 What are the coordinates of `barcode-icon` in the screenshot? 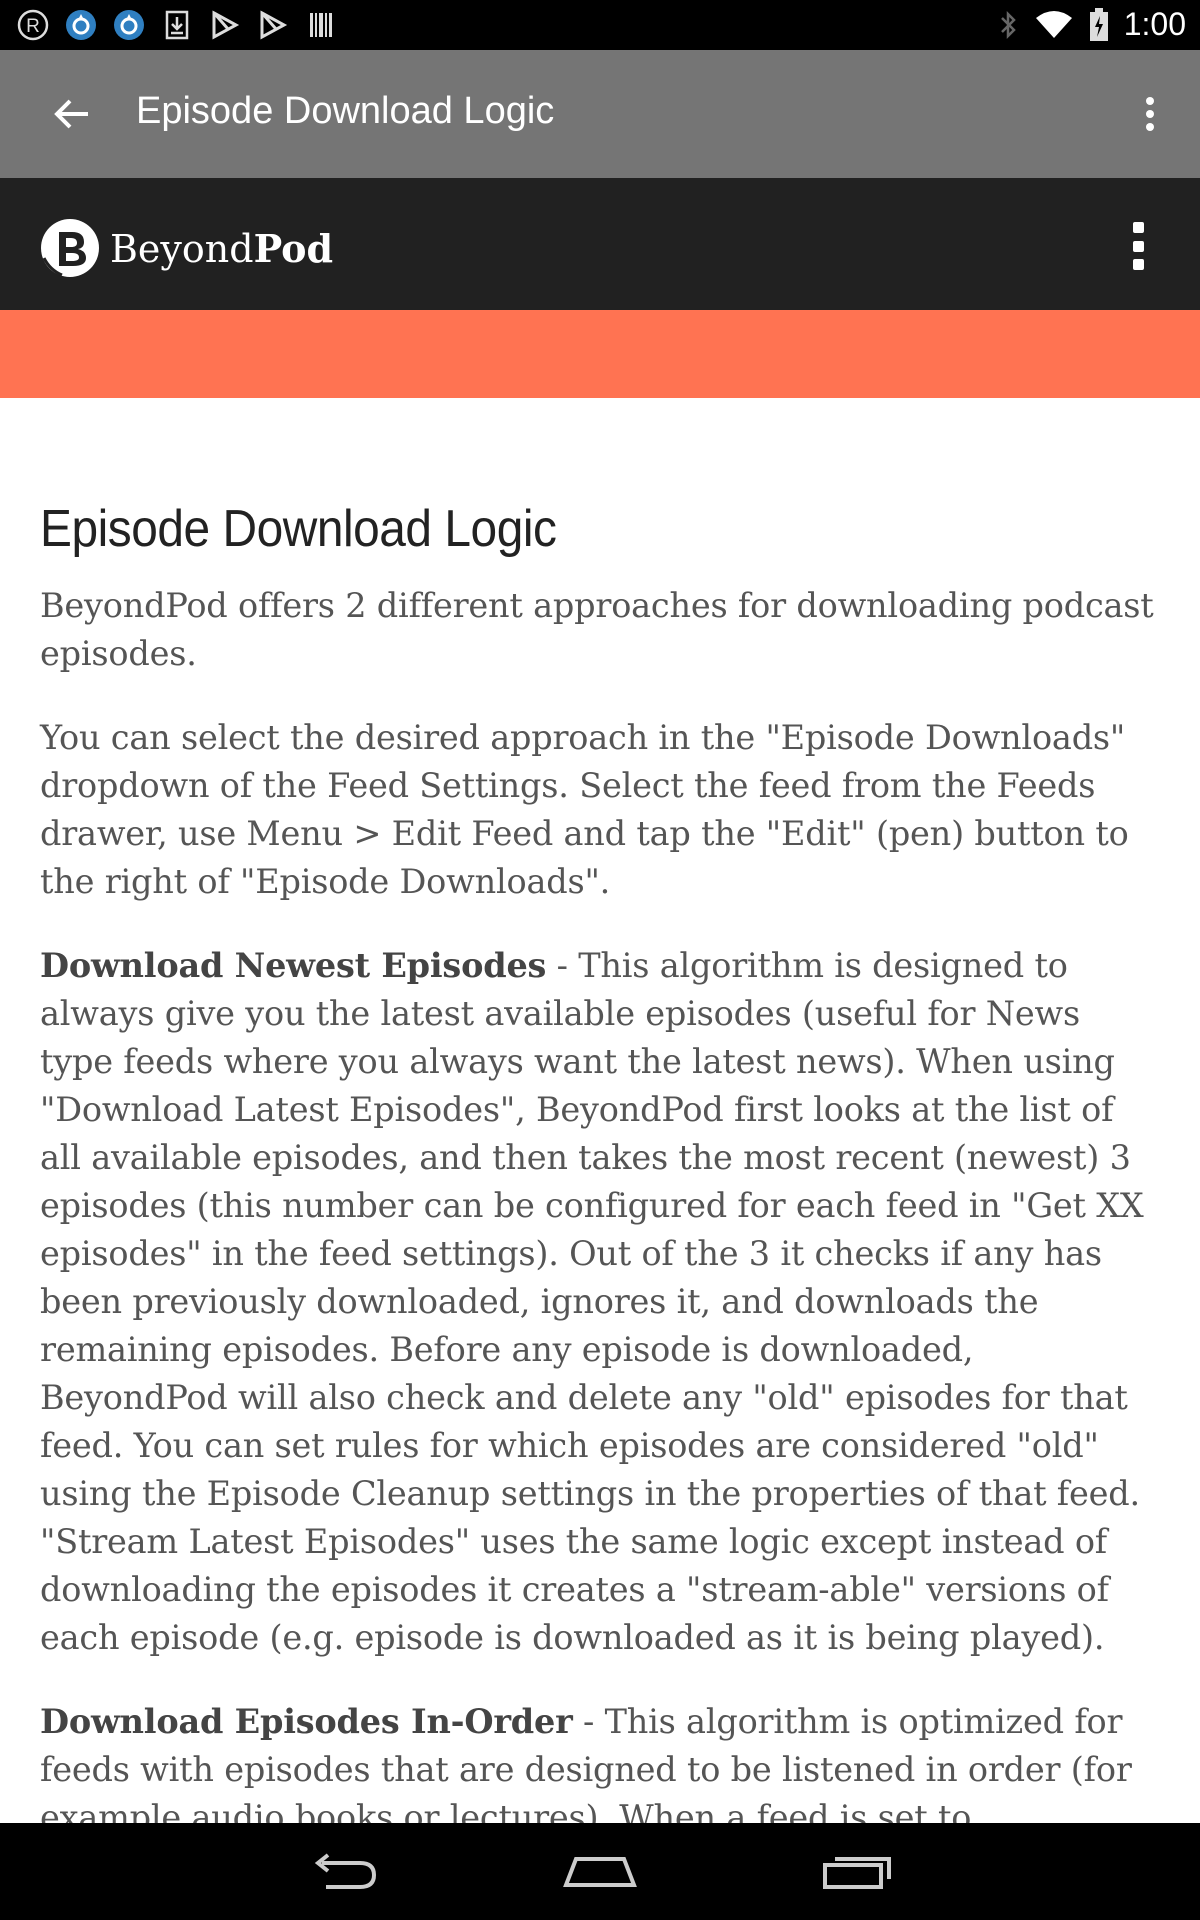 It's located at (321, 25).